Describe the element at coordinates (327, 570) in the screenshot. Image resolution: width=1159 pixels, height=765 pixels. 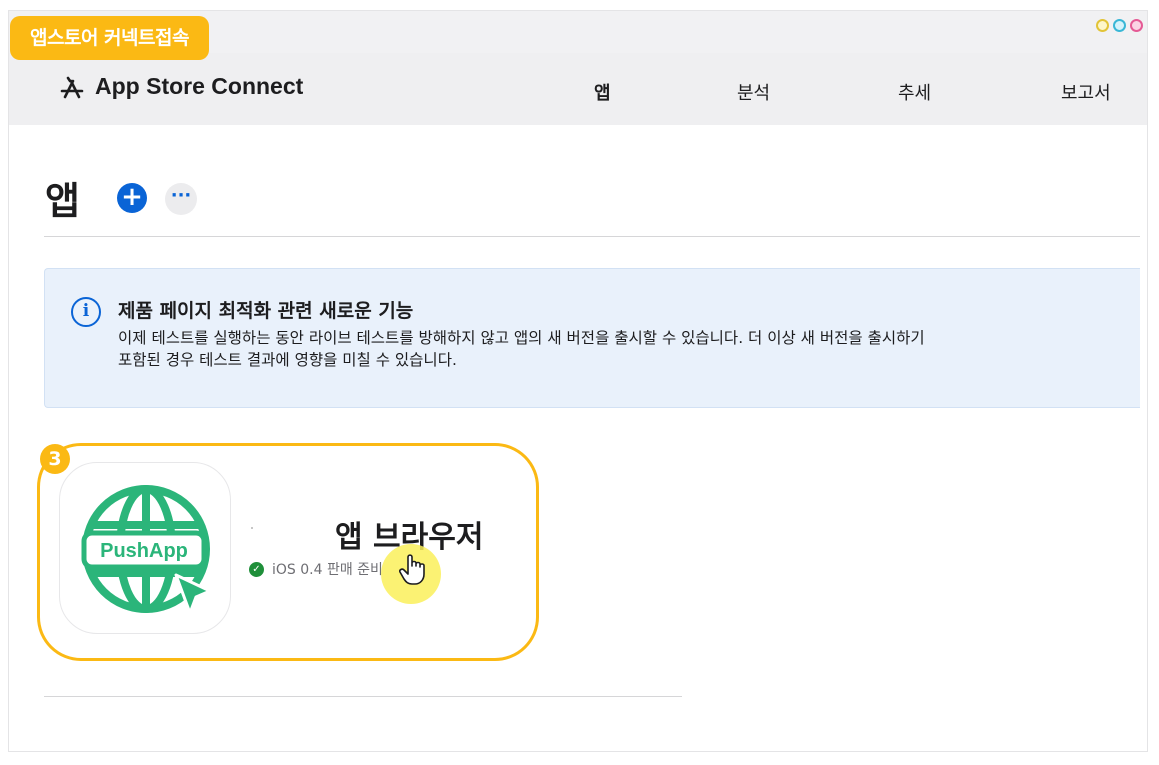
I see `status-label: iOS 0.4 판매 준비` at that location.